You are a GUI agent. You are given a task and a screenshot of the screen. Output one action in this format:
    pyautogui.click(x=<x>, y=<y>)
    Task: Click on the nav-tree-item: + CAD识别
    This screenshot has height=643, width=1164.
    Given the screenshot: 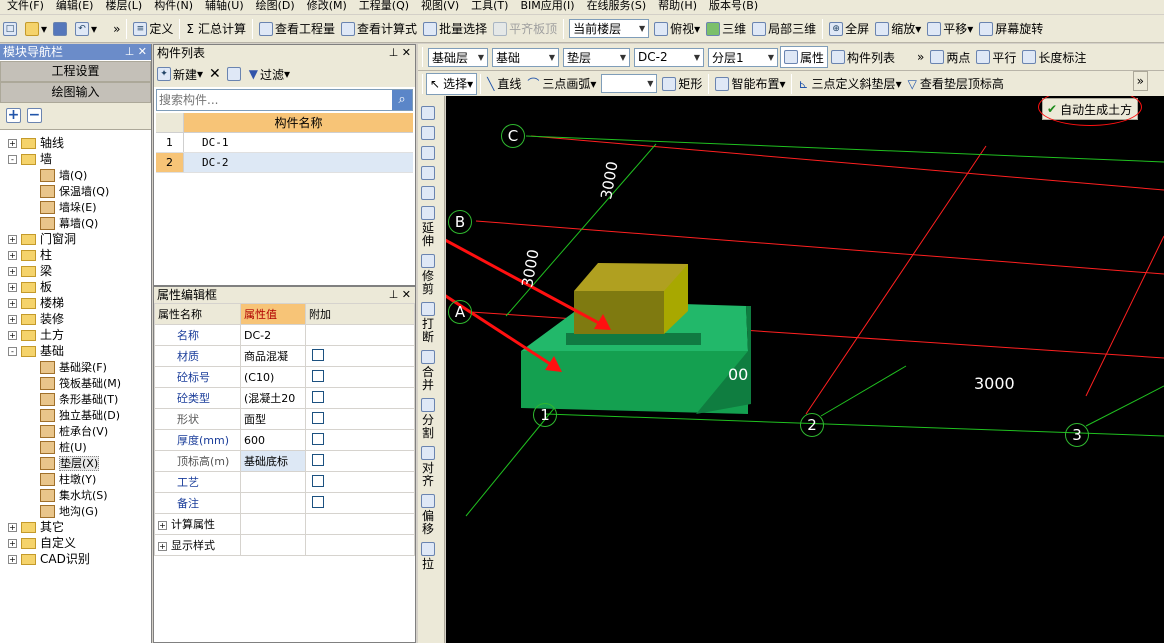 What is the action you would take?
    pyautogui.click(x=79, y=559)
    